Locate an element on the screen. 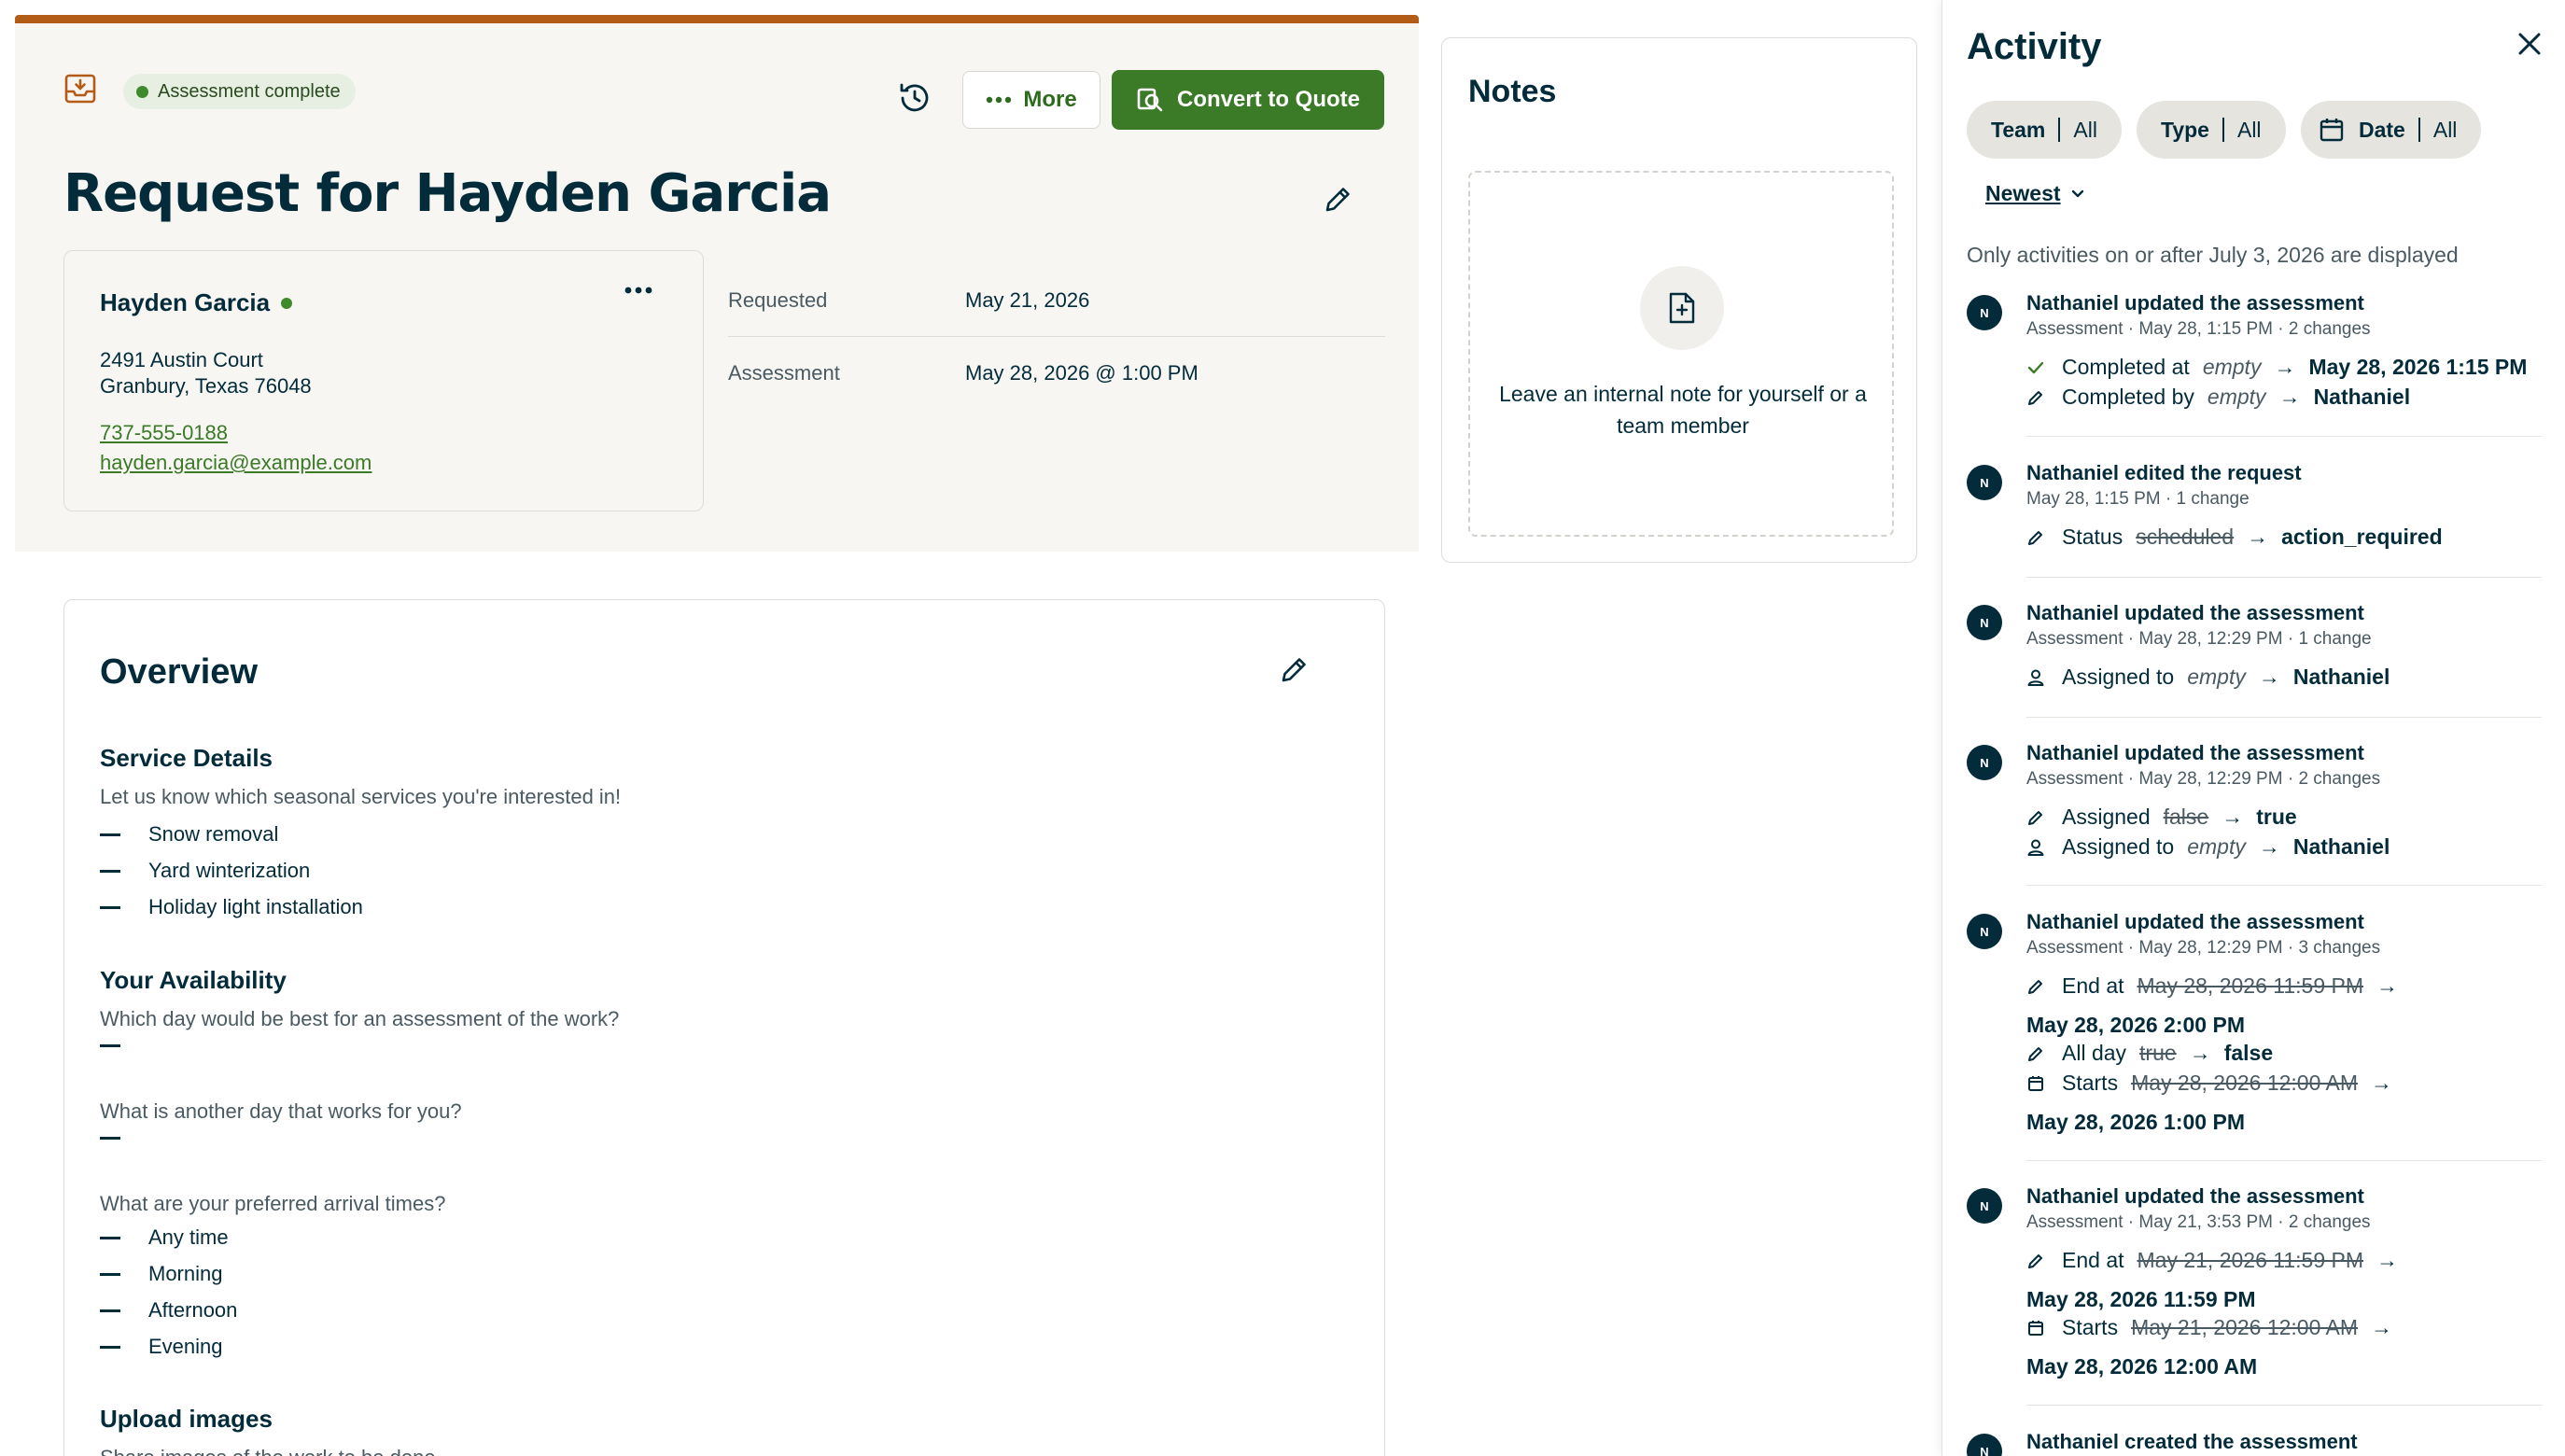  more-dots-icon is located at coordinates (999, 100).